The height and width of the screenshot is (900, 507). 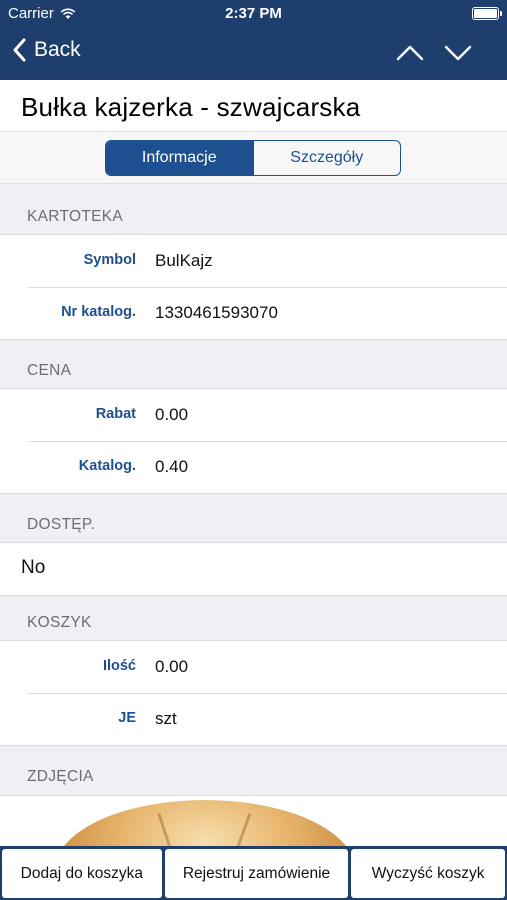 I want to click on group-cena: Rabat 0.00 Katalog. 0.40, so click(x=253, y=441).